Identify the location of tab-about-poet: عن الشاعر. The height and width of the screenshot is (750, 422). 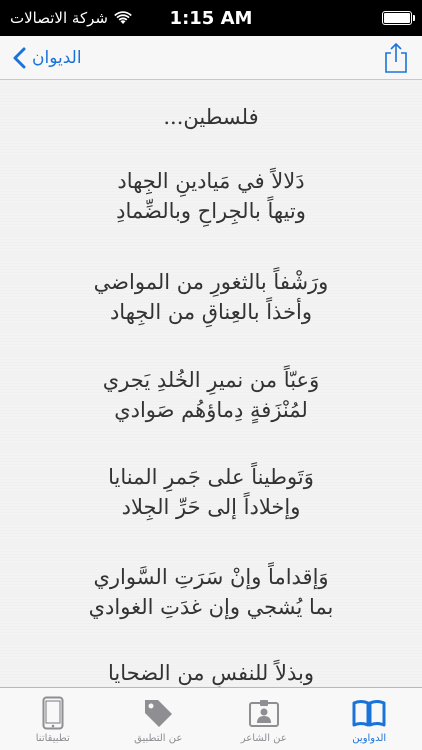
(264, 719).